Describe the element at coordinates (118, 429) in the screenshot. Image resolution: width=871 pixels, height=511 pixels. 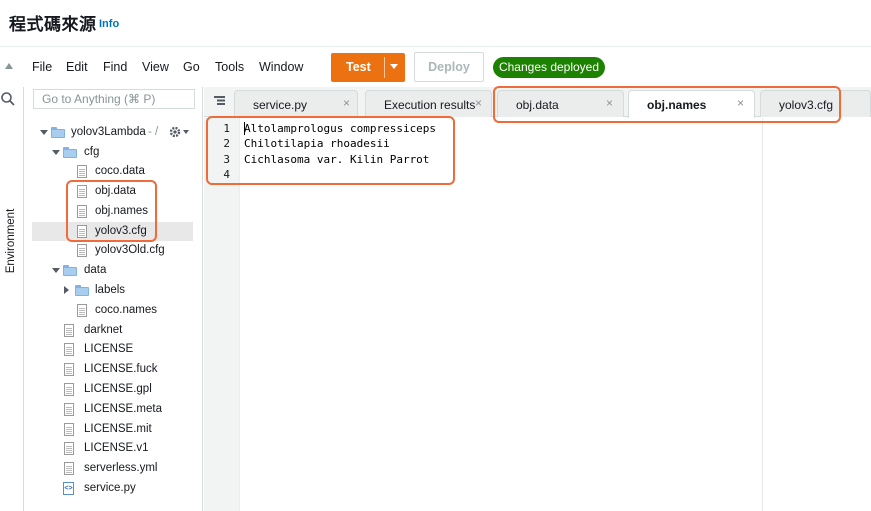
I see `tree-file-label: LICENSE.mit` at that location.